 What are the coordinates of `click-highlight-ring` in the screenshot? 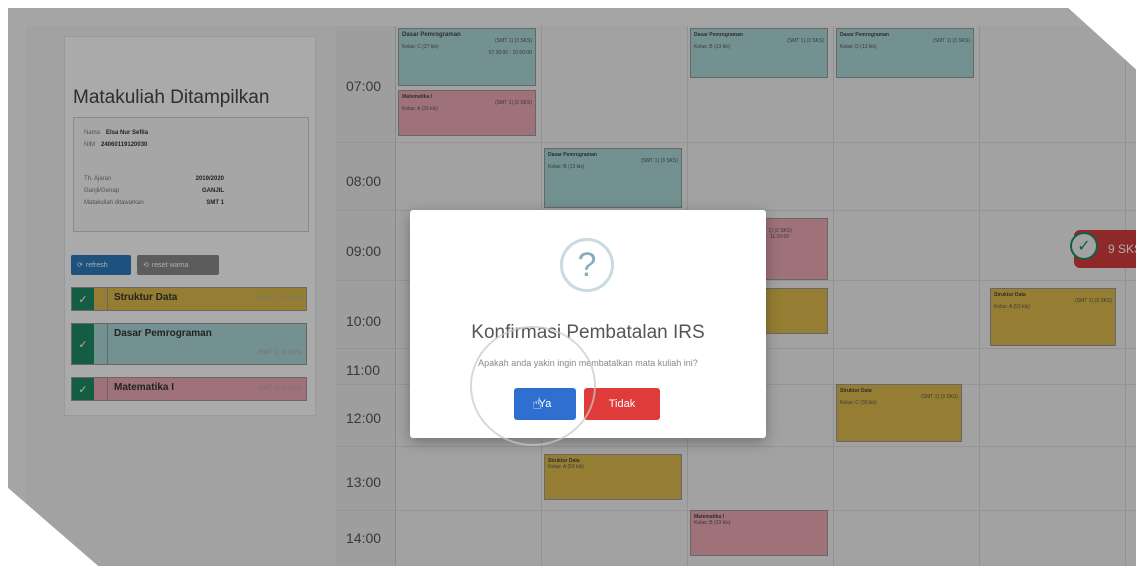 It's located at (533, 386).